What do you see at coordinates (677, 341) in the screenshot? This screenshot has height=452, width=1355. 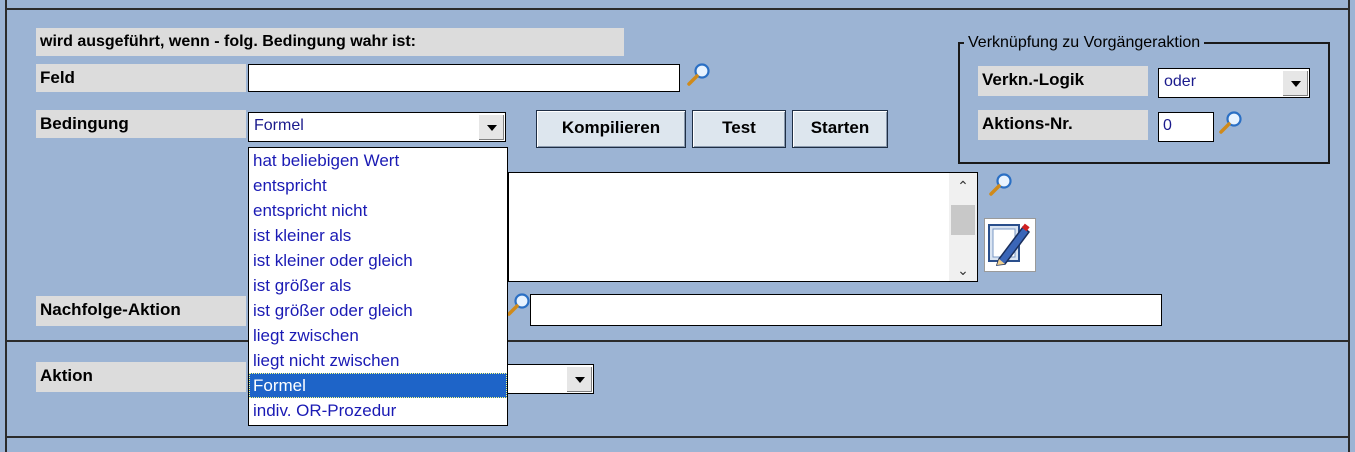 I see `divider-middle` at bounding box center [677, 341].